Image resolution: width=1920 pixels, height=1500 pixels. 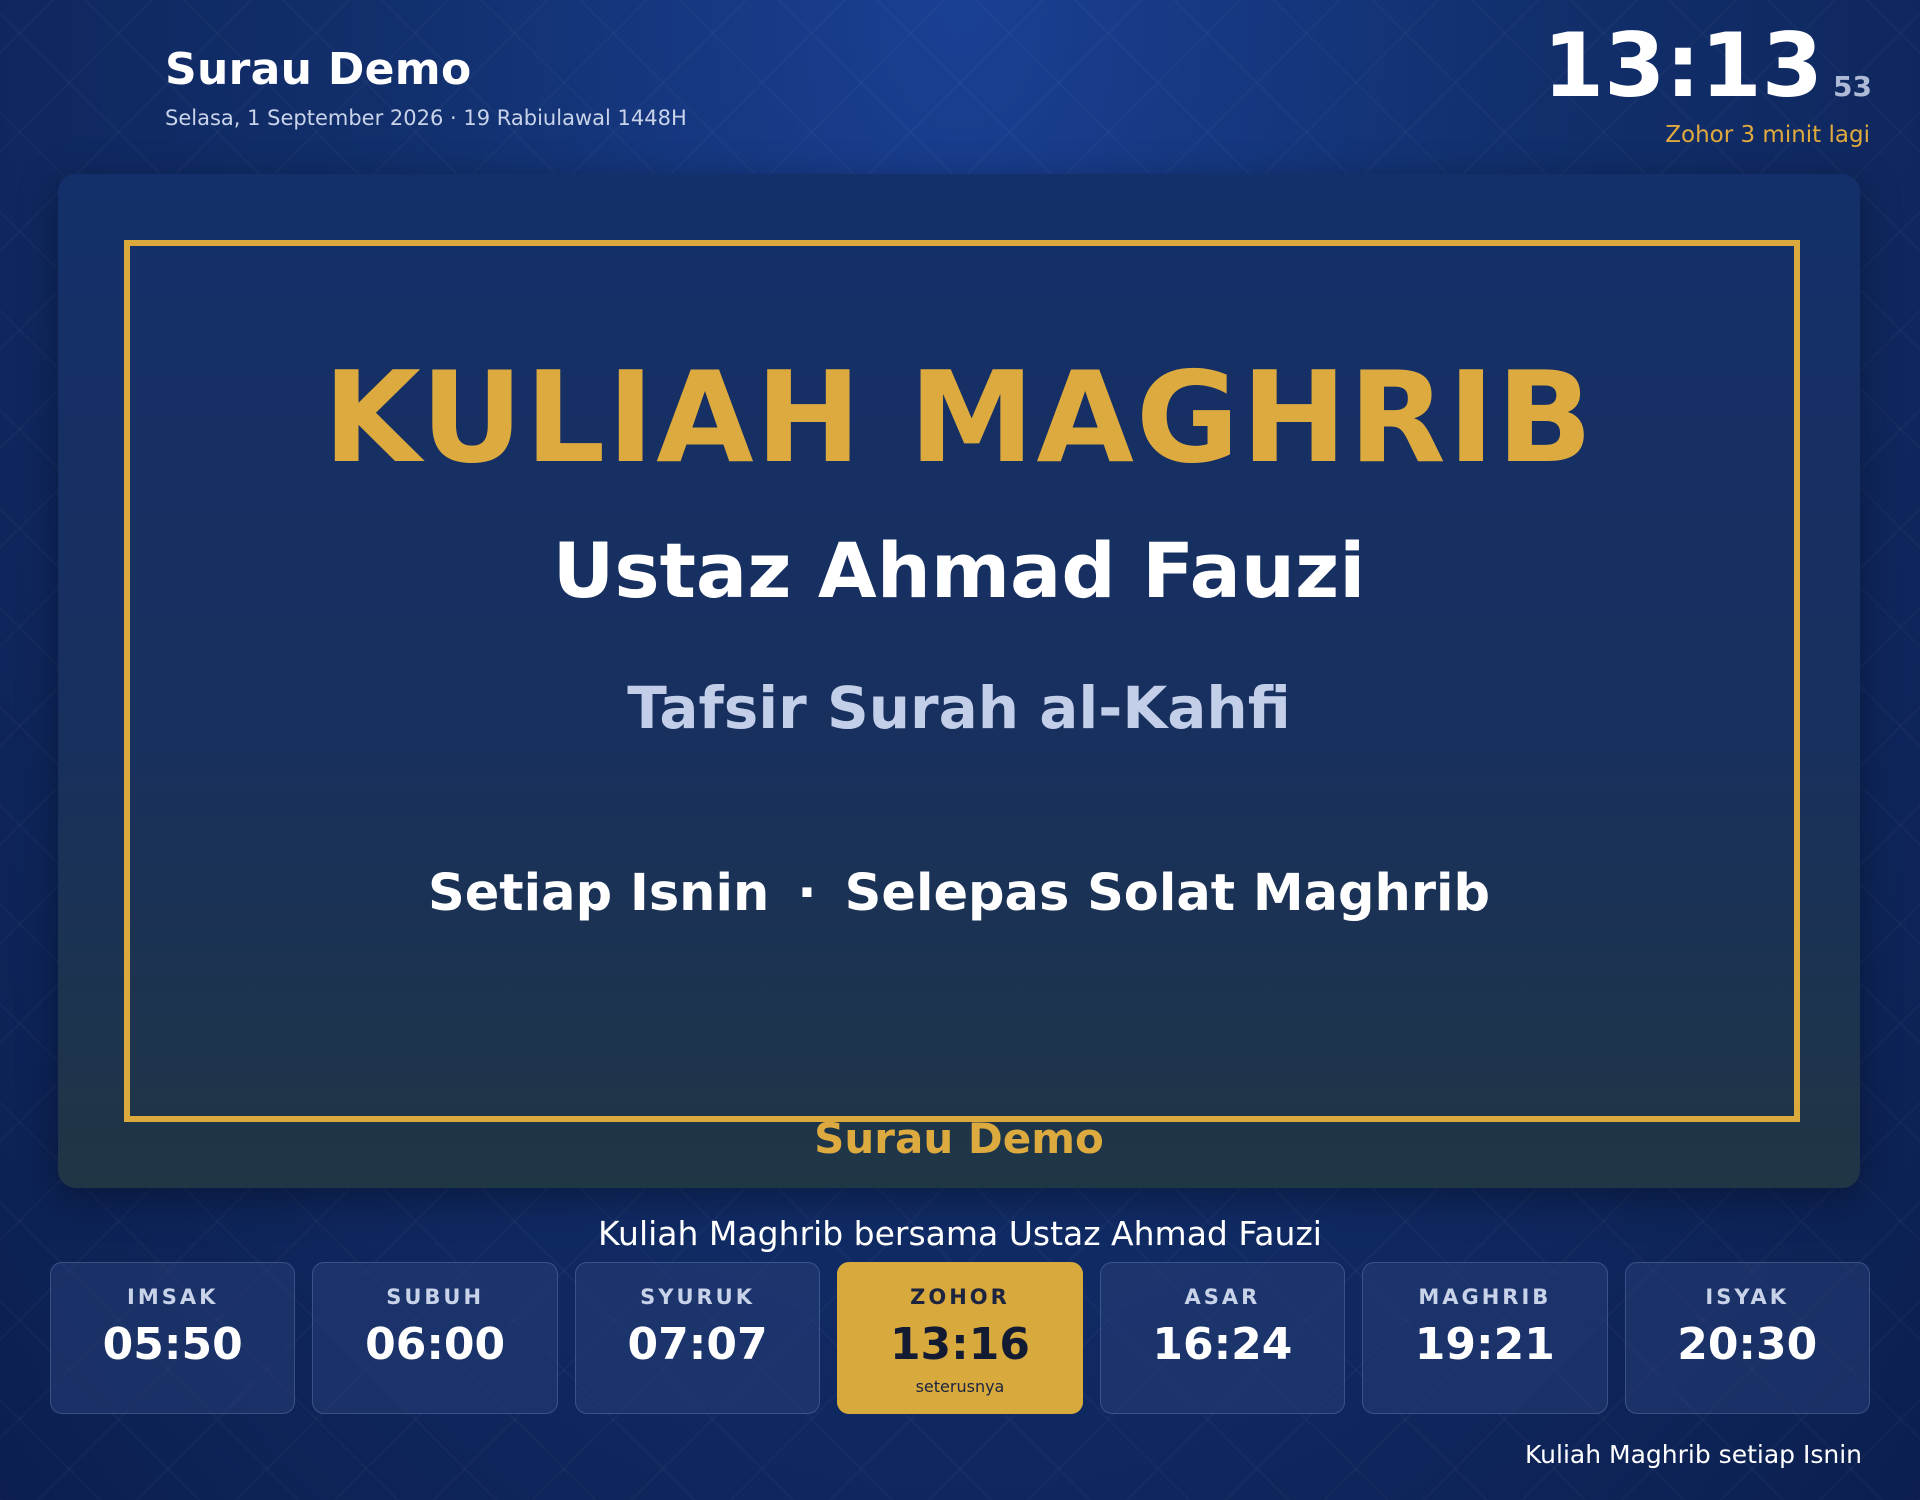 I want to click on prayer-name: MAGHRIB, so click(x=1485, y=1297).